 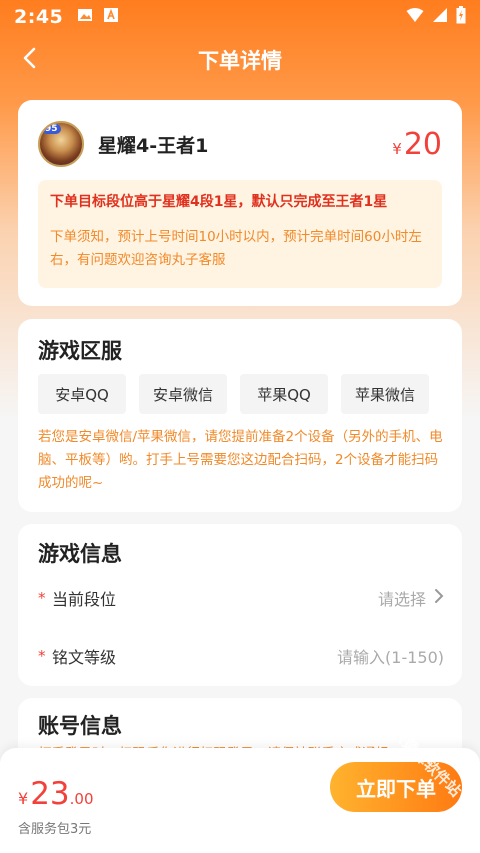 I want to click on rune-level-field: * 铭文等级 请输入(1-150), so click(x=241, y=656).